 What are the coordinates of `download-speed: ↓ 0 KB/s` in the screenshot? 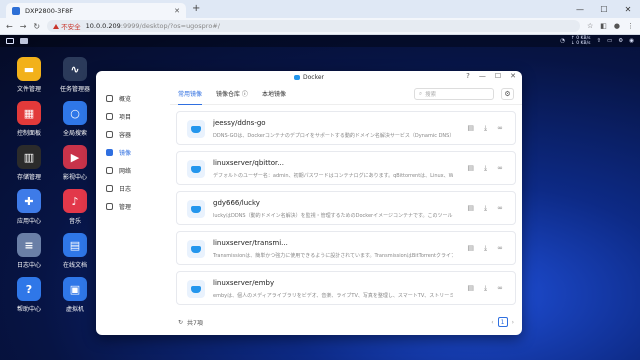 It's located at (581, 43).